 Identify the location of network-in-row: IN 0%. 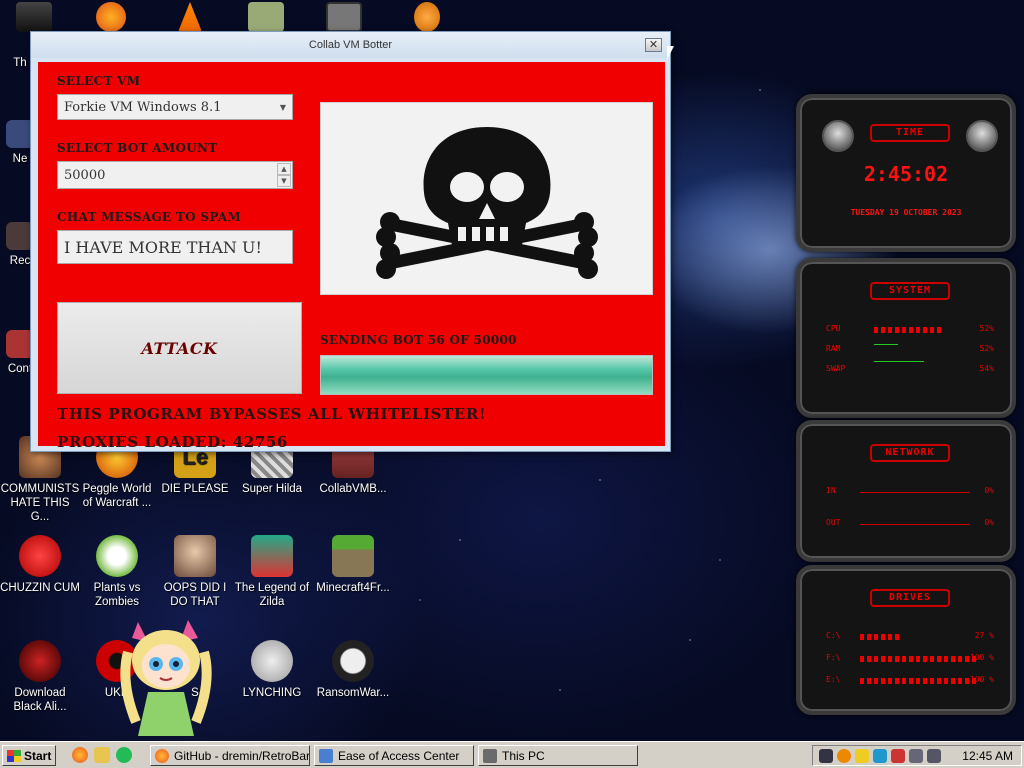
(910, 492).